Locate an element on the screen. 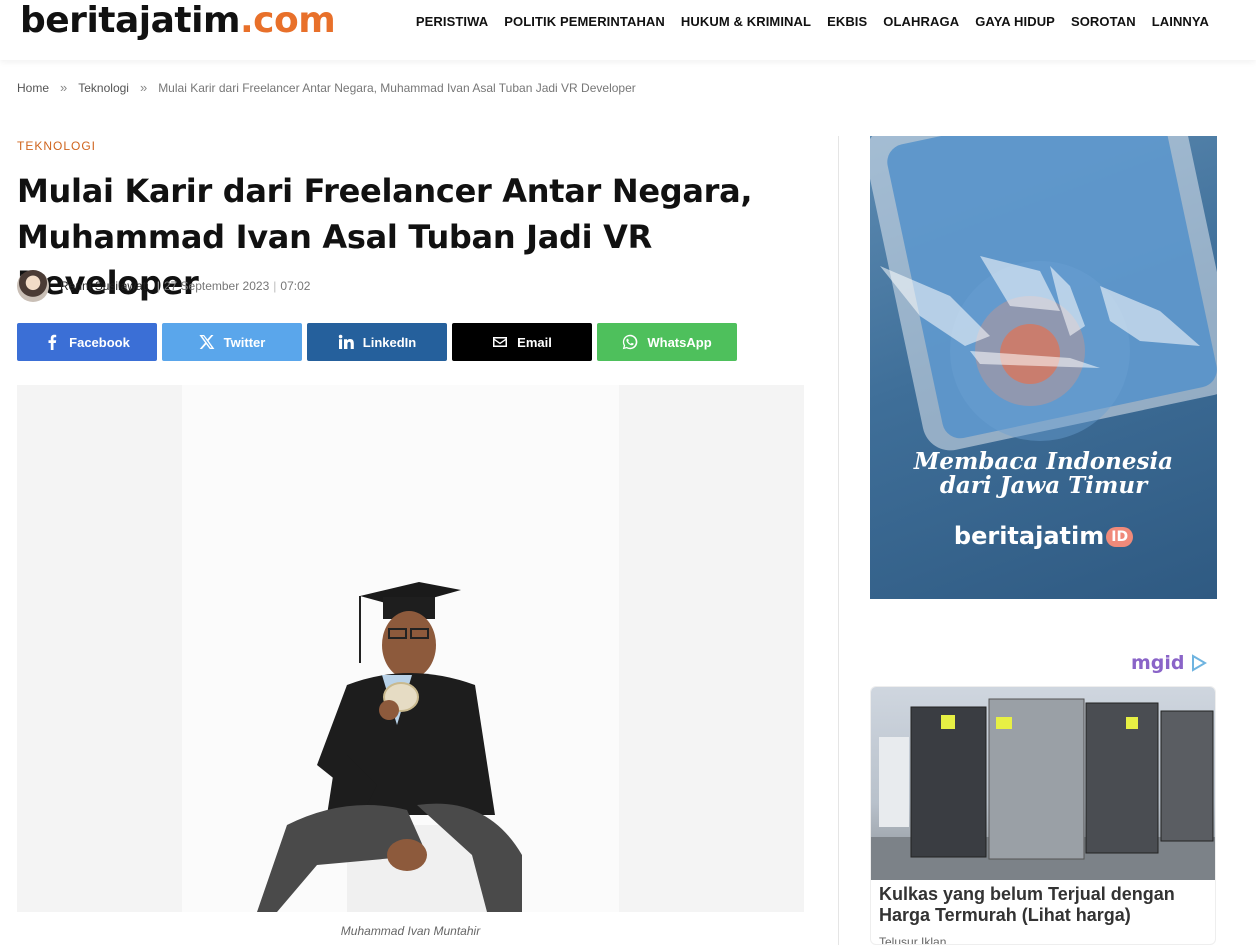 Image resolution: width=1256 pixels, height=945 pixels. play-triangle-icon is located at coordinates (1199, 663).